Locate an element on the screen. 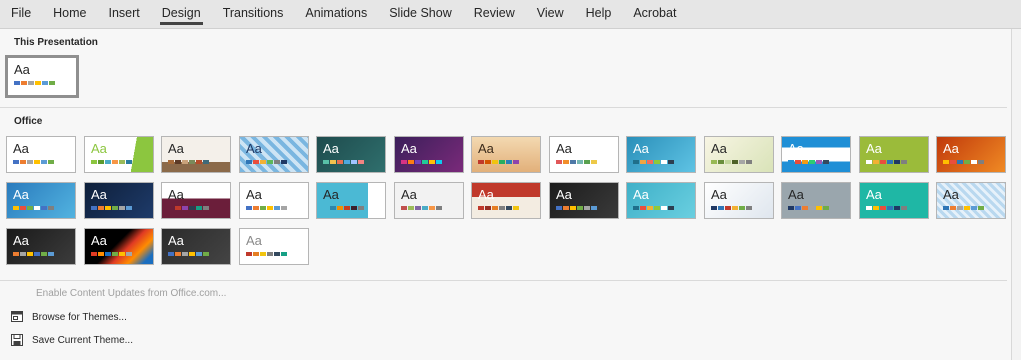 This screenshot has height=360, width=1021. office-theme-11: Aa is located at coordinates (816, 154).